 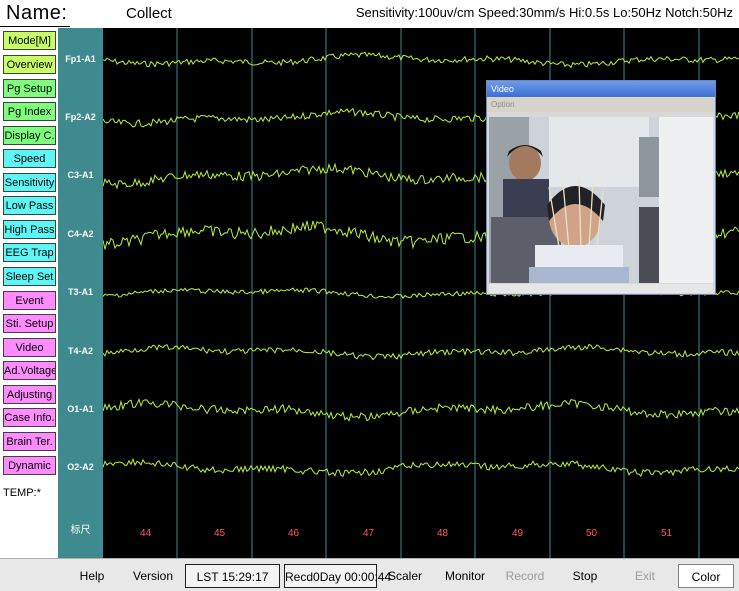 I want to click on channel-label: O2-A2, so click(x=80, y=467).